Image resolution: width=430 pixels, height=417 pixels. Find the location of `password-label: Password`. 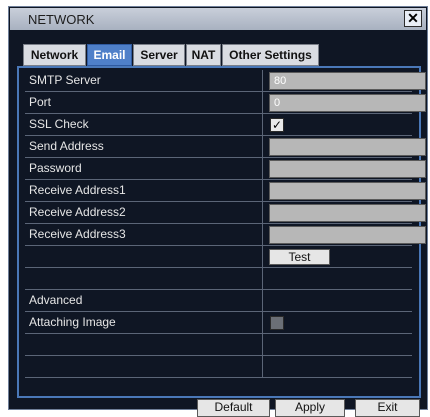

password-label: Password is located at coordinates (55, 168).